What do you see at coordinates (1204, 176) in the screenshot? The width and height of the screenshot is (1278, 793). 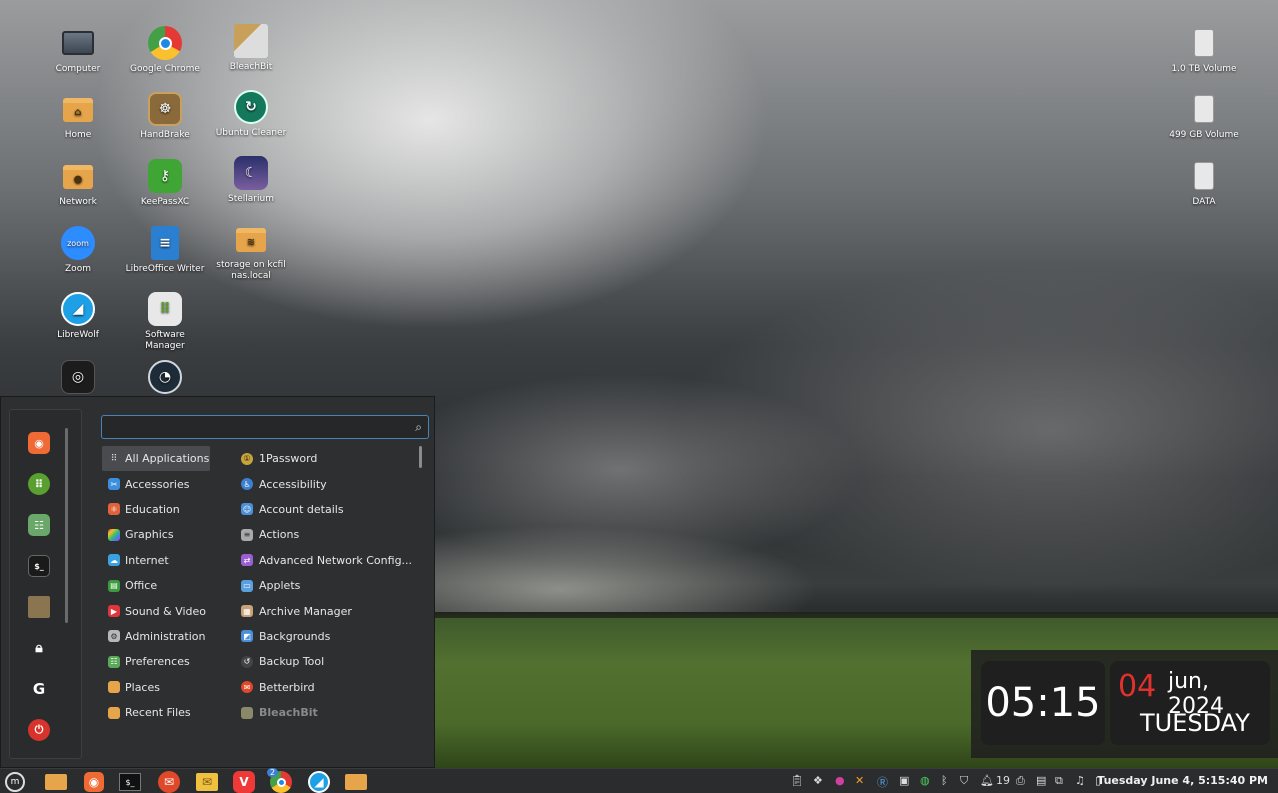 I see `drive-icon` at bounding box center [1204, 176].